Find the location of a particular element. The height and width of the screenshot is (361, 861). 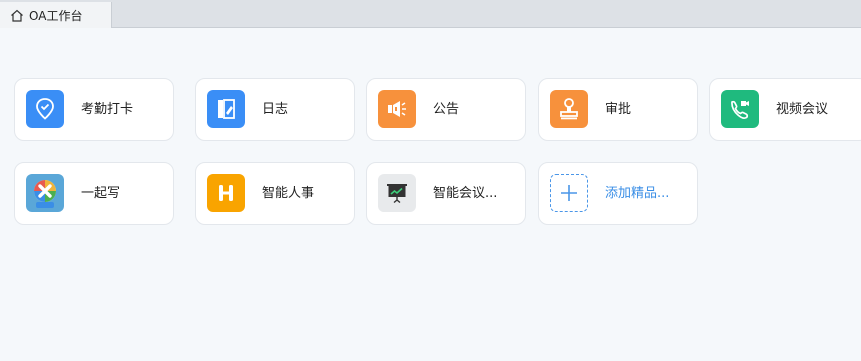

tab-bar: OA工作台 is located at coordinates (430, 14).